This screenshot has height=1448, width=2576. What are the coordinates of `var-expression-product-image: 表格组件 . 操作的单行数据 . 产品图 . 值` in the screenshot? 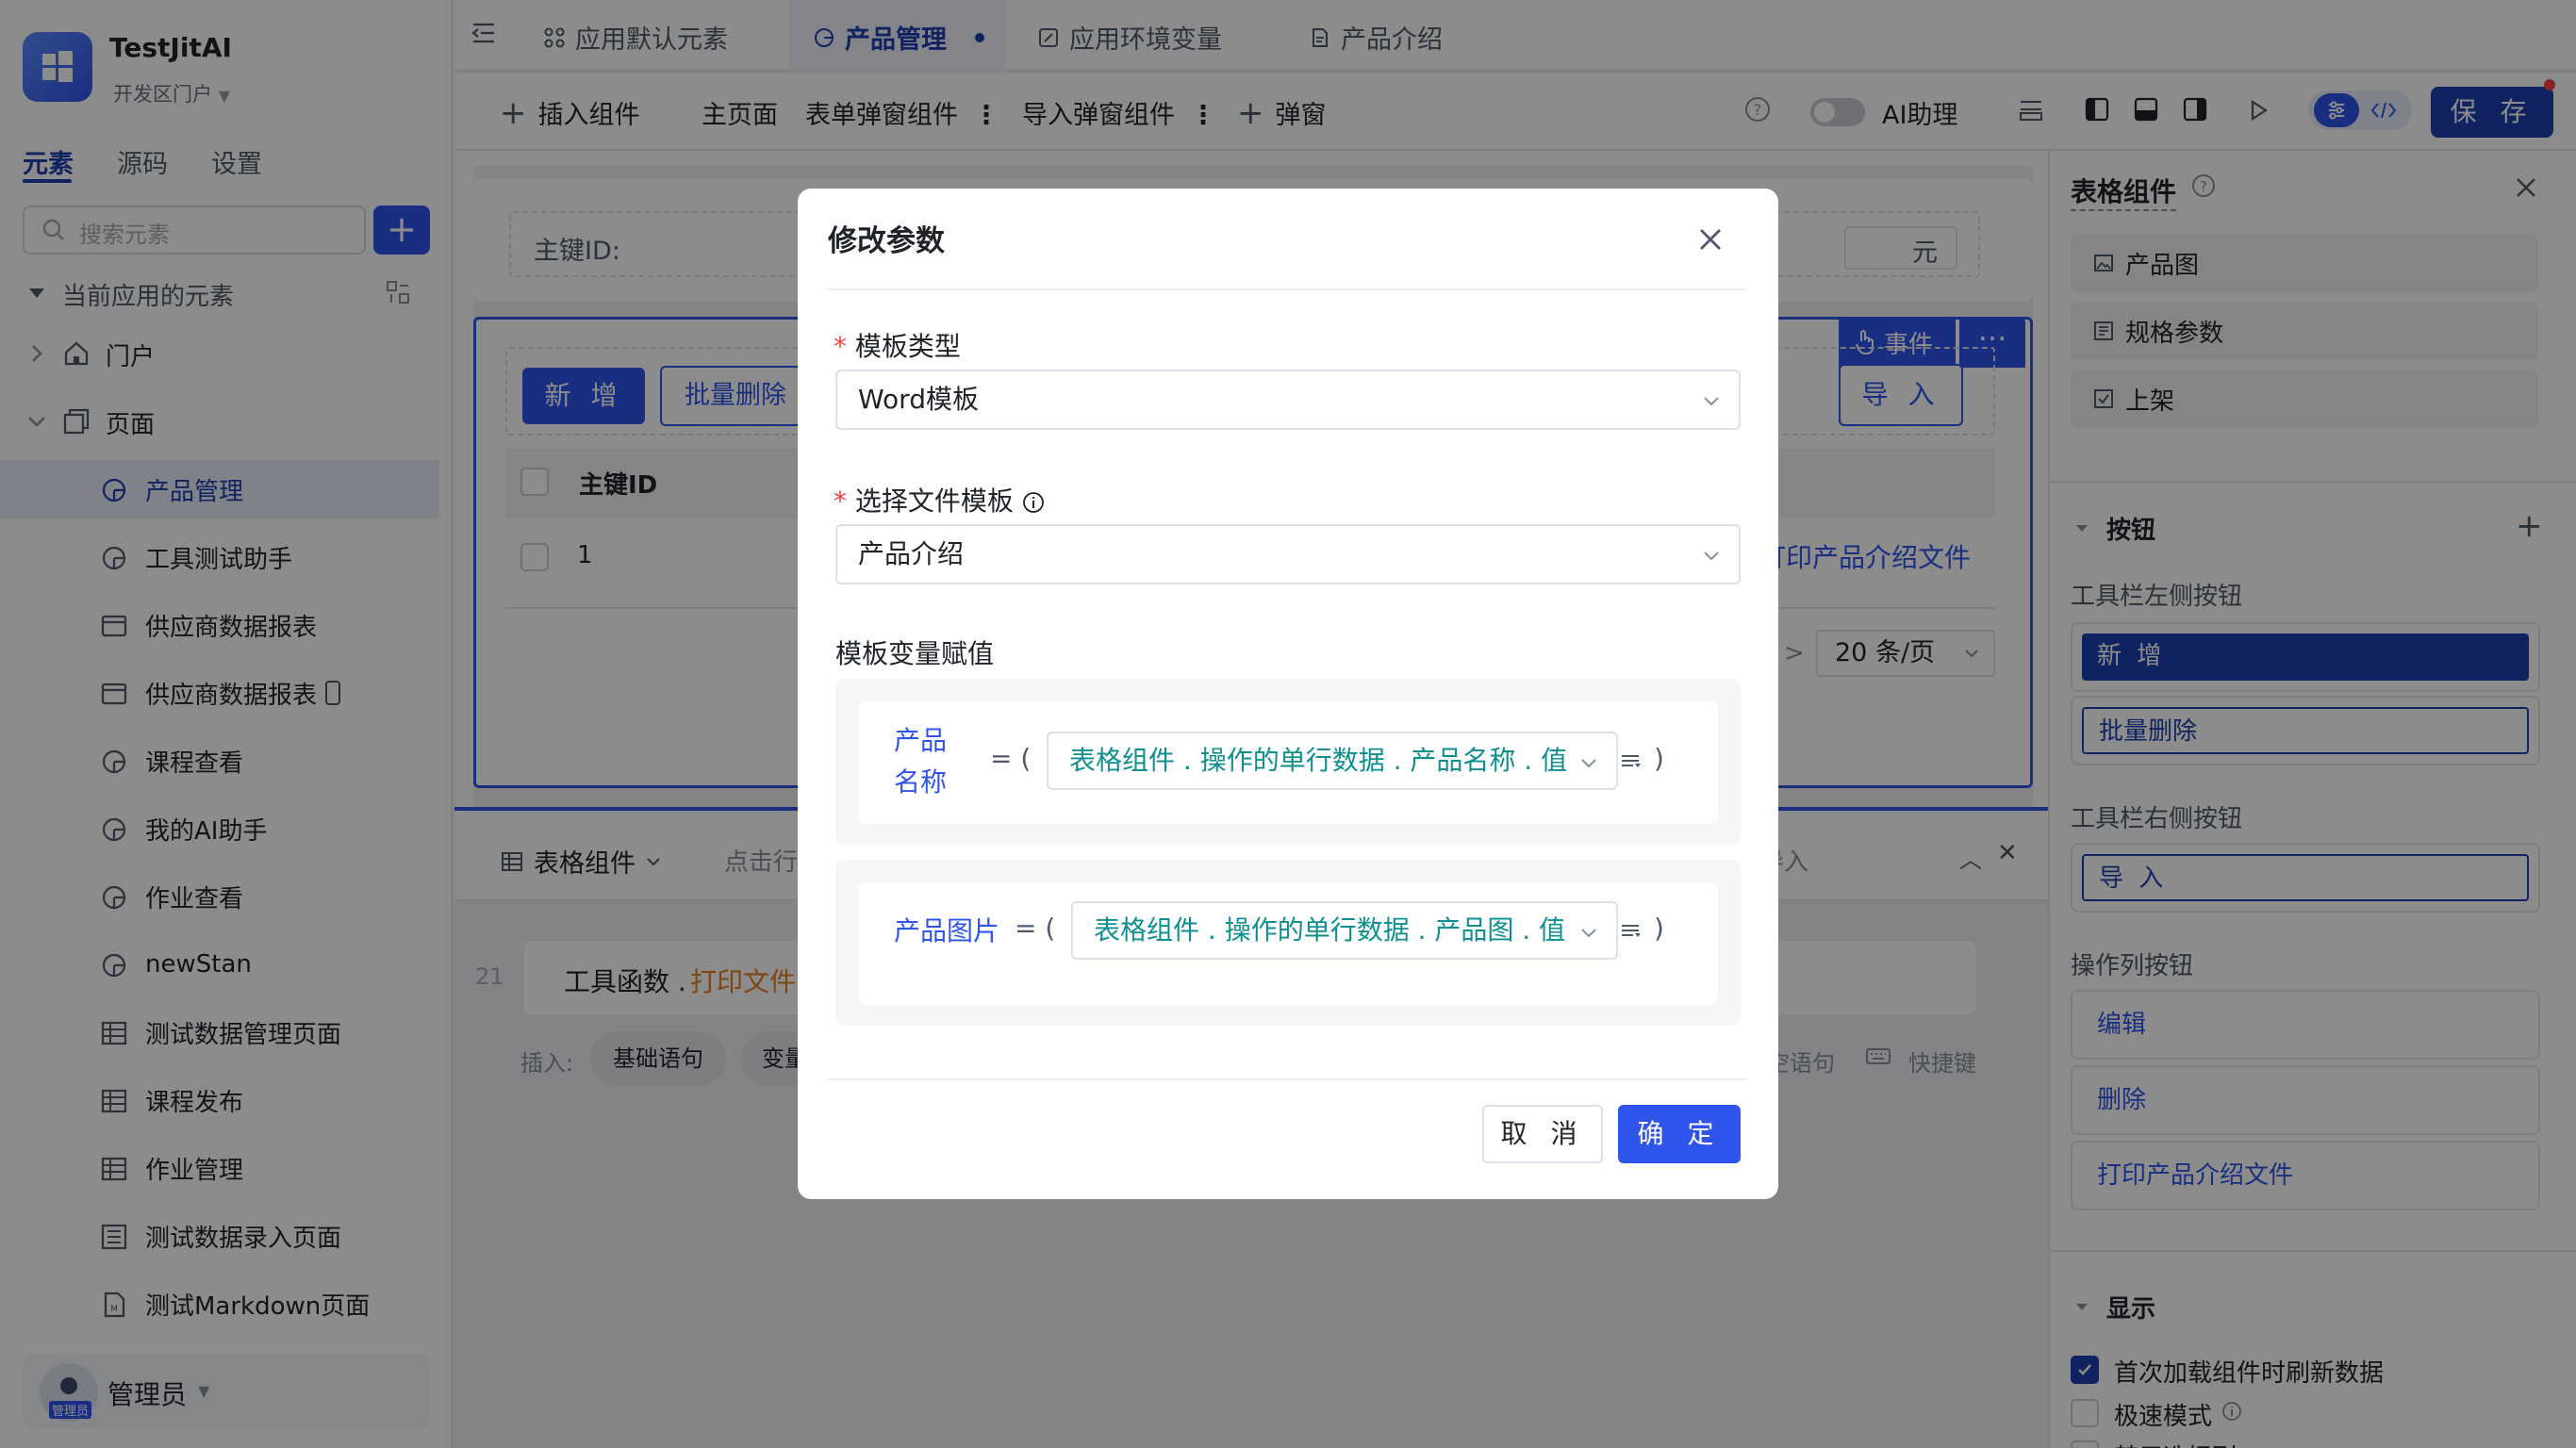 It's located at (1344, 930).